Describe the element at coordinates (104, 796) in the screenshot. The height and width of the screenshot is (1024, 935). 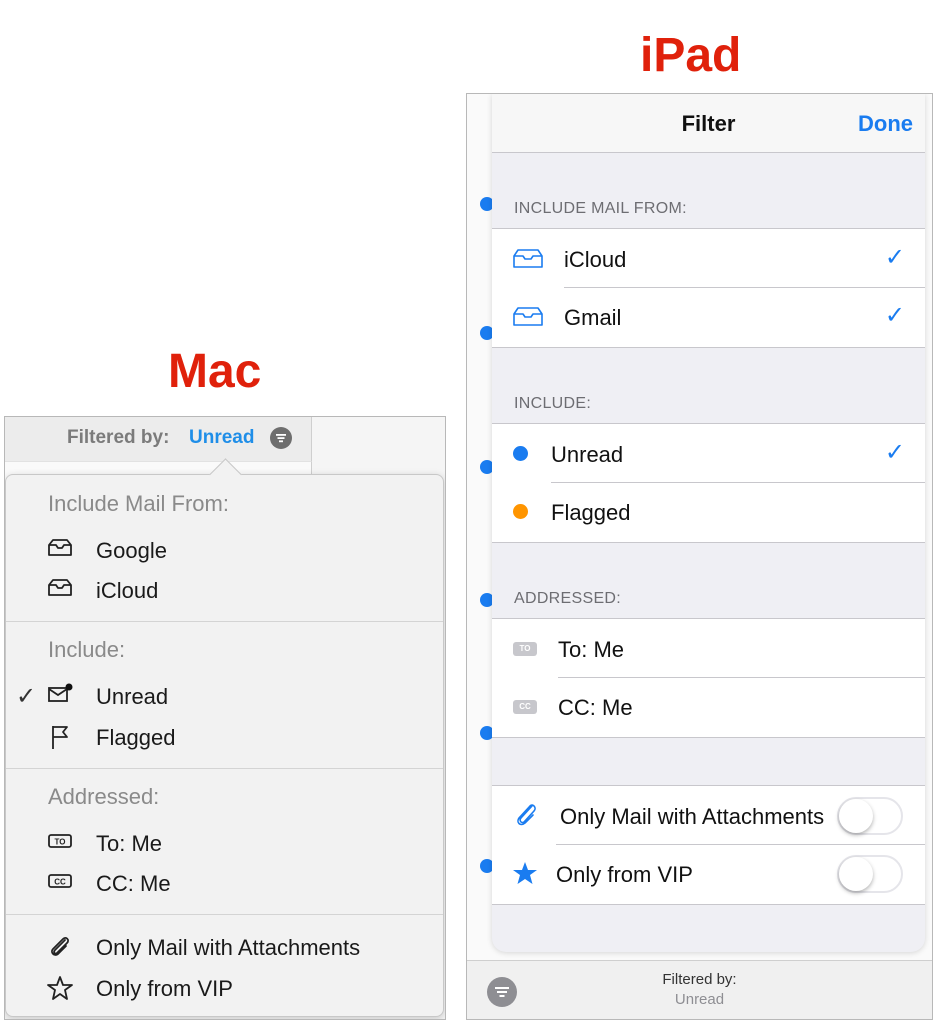
I see `section-header-addressed: Addressed:` at that location.